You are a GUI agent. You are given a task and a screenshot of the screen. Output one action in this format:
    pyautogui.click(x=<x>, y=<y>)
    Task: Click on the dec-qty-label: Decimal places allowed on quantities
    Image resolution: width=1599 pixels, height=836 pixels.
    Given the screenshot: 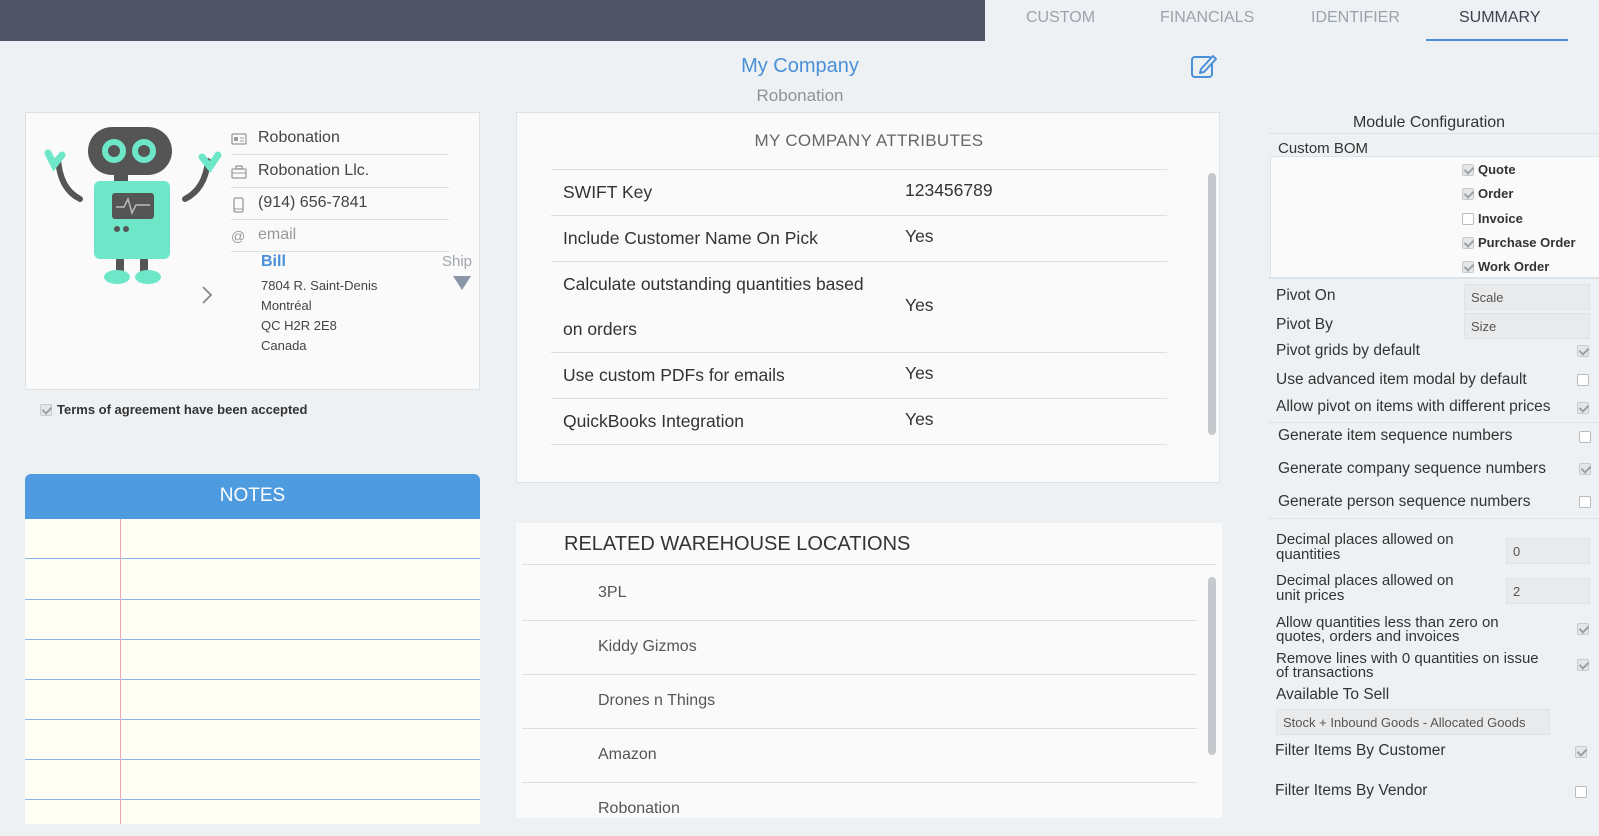 What is the action you would take?
    pyautogui.click(x=1365, y=547)
    